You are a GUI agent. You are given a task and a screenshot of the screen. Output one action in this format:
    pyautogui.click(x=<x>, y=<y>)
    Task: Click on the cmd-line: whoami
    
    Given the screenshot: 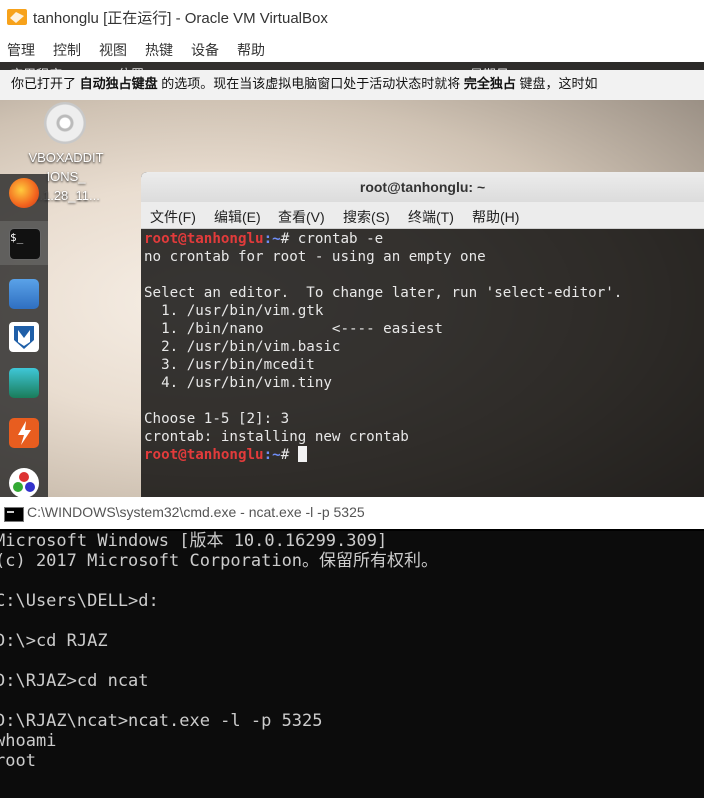 What is the action you would take?
    pyautogui.click(x=28, y=741)
    